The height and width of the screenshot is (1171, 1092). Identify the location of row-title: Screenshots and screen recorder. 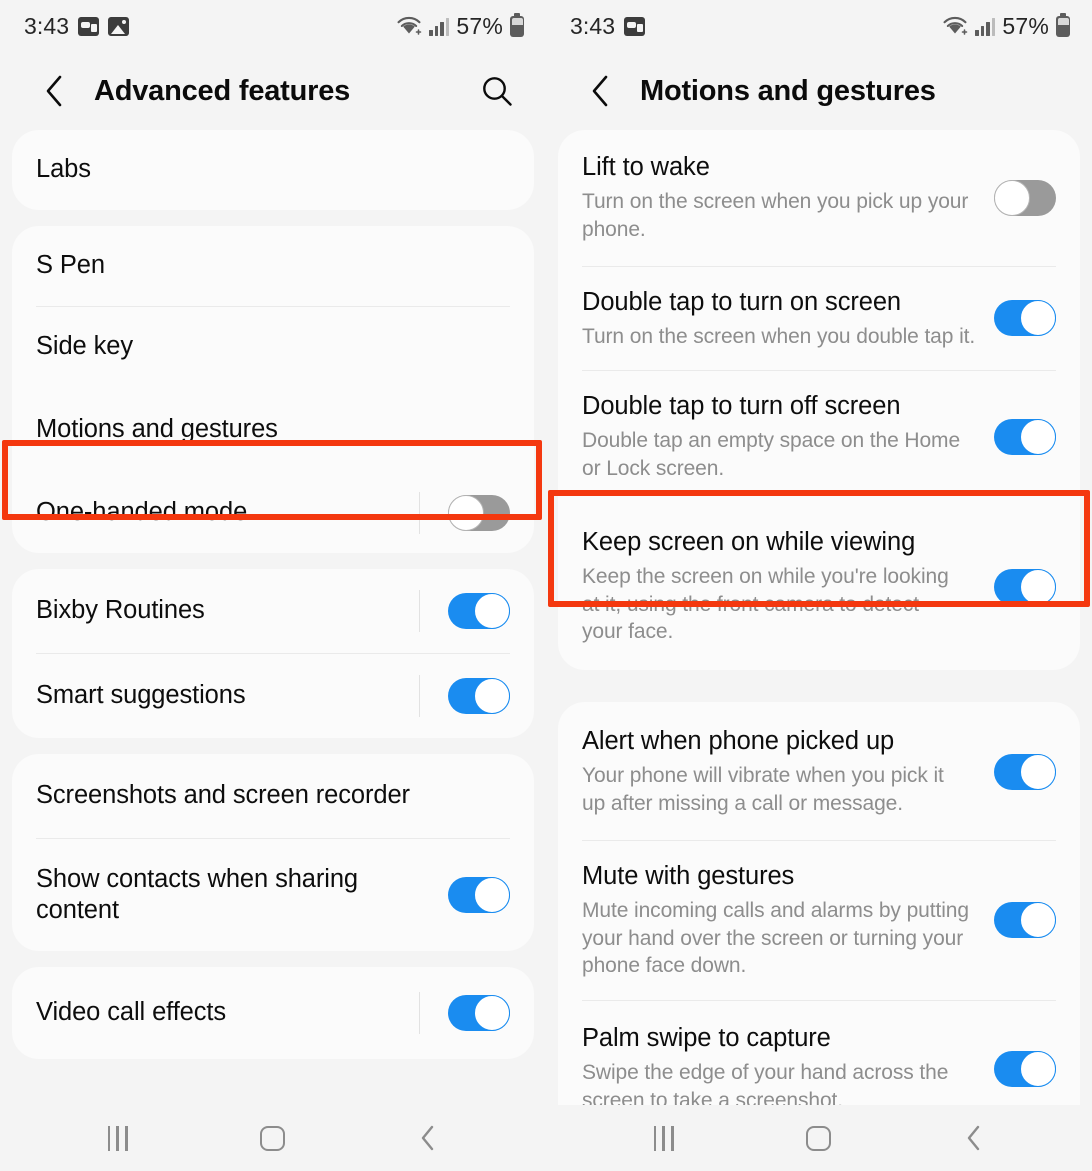
(223, 795).